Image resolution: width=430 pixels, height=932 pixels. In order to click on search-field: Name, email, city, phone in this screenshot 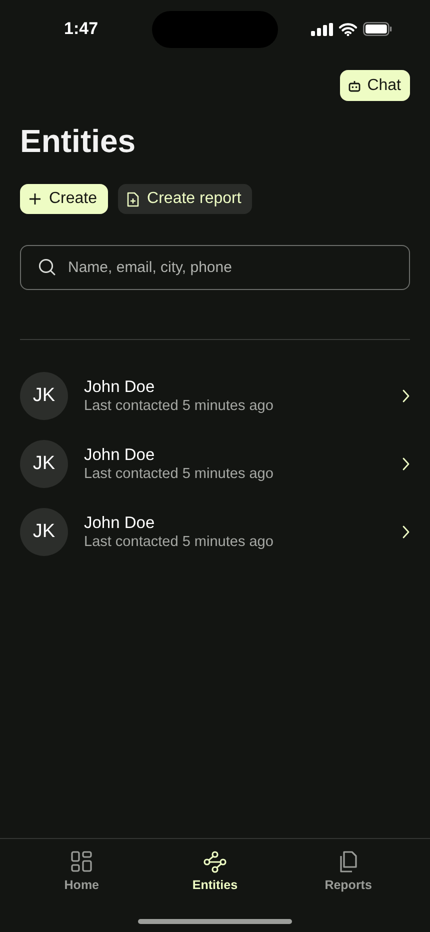, I will do `click(215, 267)`.